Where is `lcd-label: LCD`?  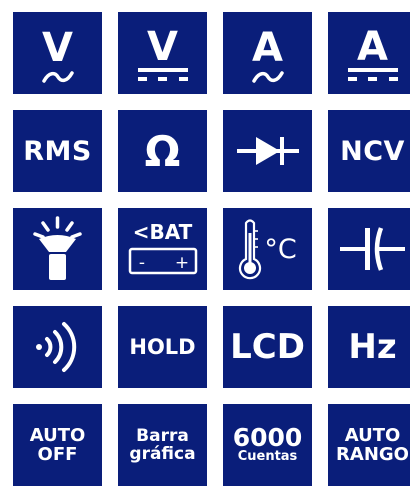 lcd-label: LCD is located at coordinates (267, 347).